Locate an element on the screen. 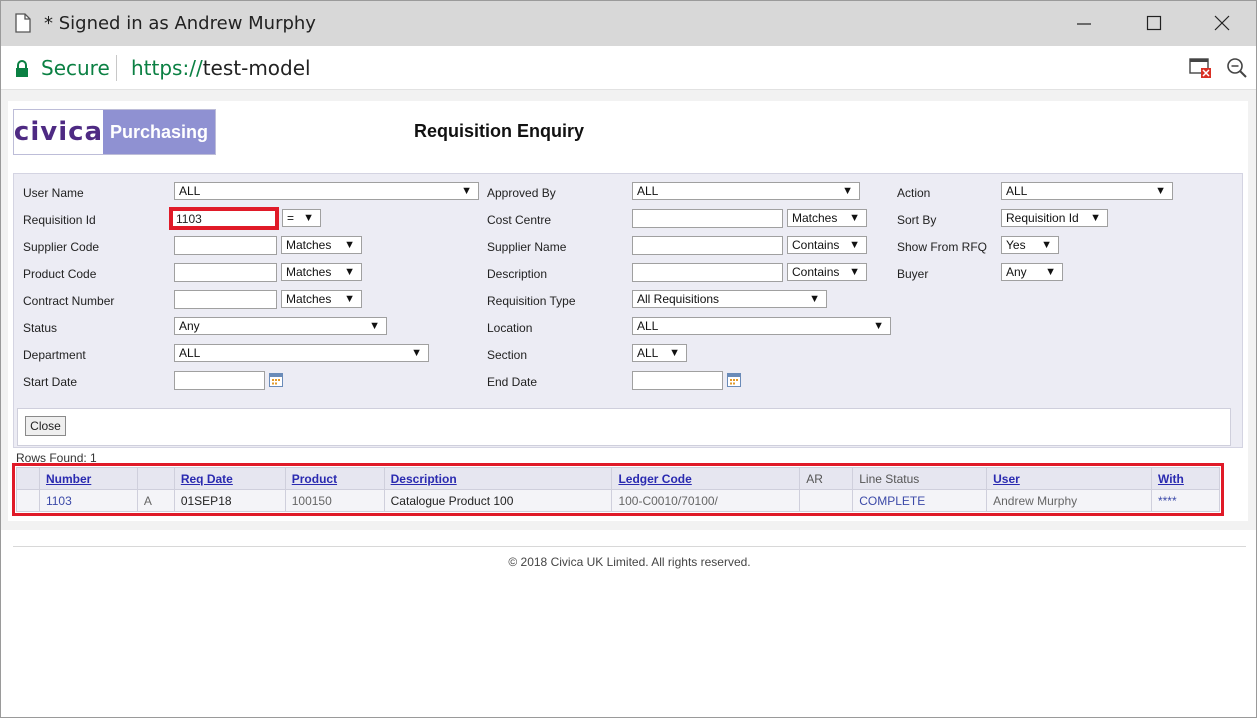  location-select: ALL ▼ is located at coordinates (761, 326).